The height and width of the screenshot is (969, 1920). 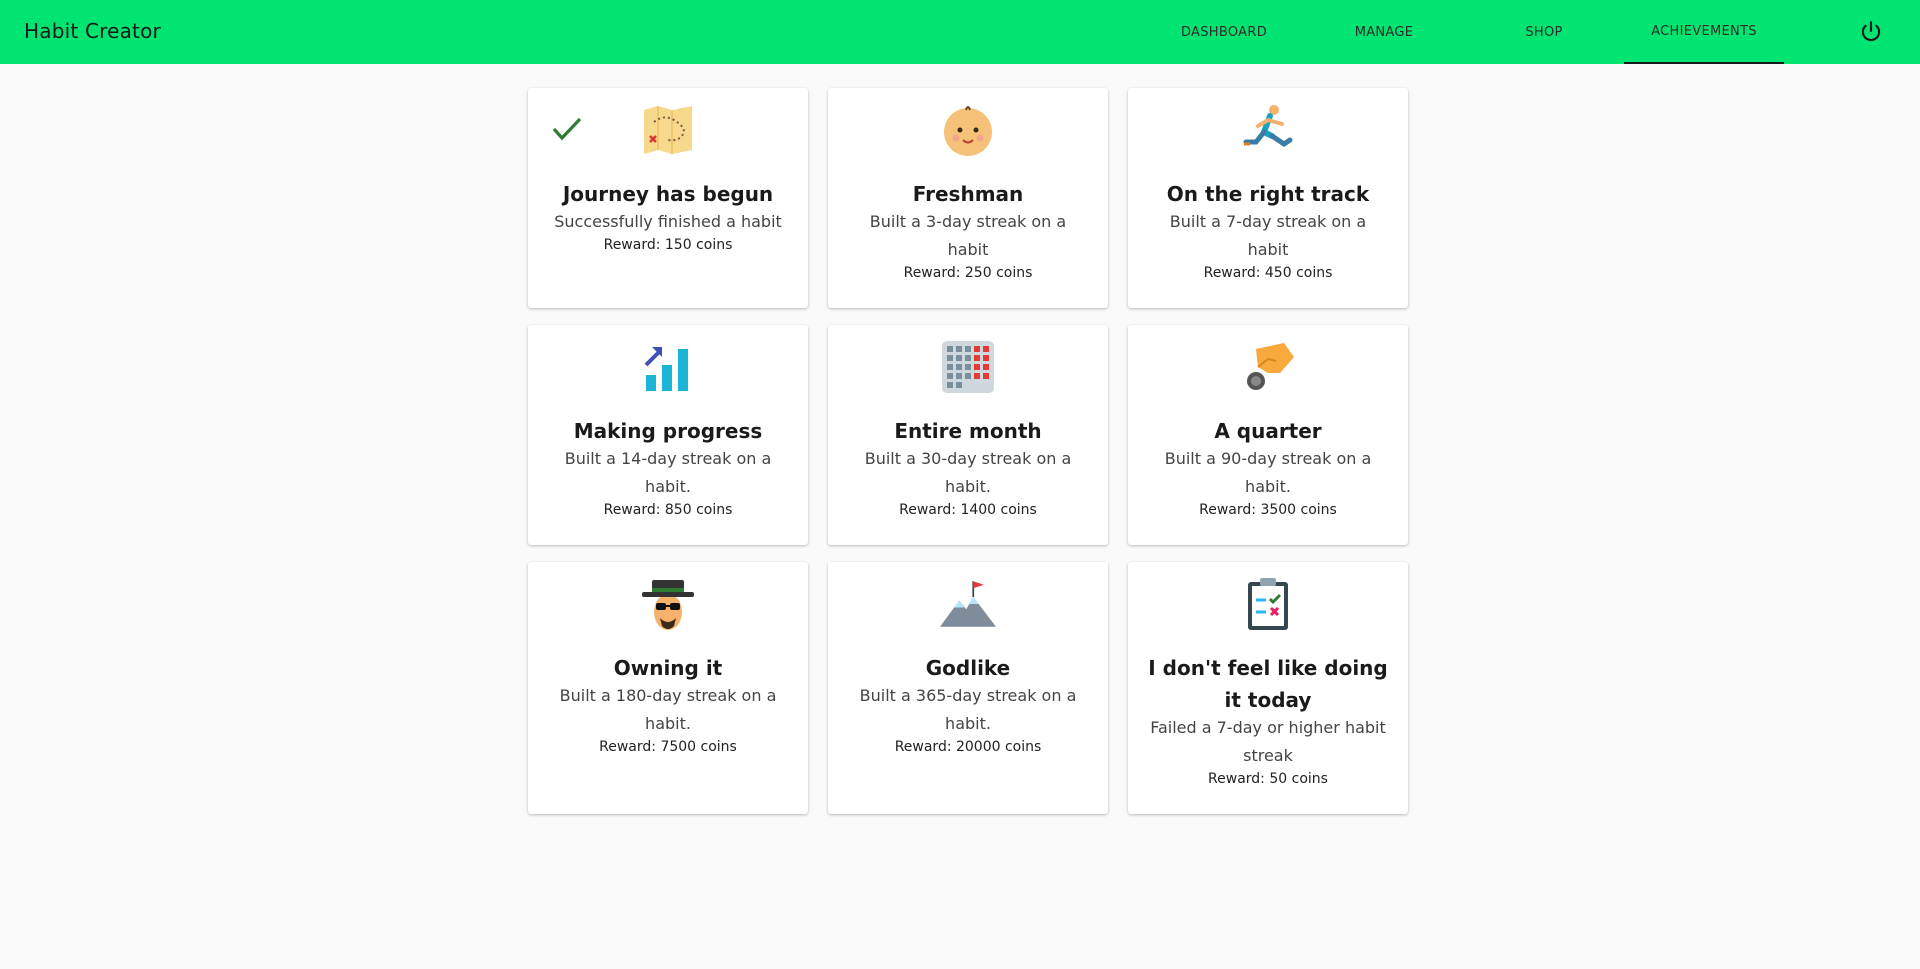 I want to click on achievement-reward: Reward: 850 coins, so click(x=668, y=510).